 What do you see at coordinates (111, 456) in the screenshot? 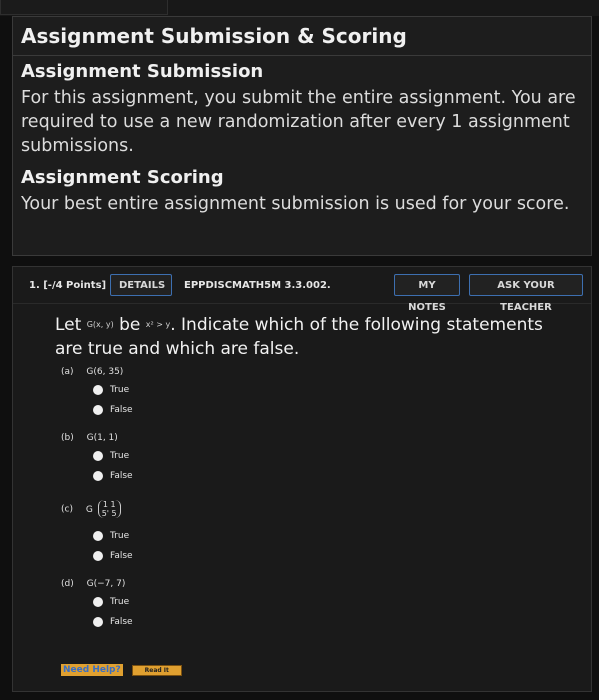
I see `part-b-true-option: True` at bounding box center [111, 456].